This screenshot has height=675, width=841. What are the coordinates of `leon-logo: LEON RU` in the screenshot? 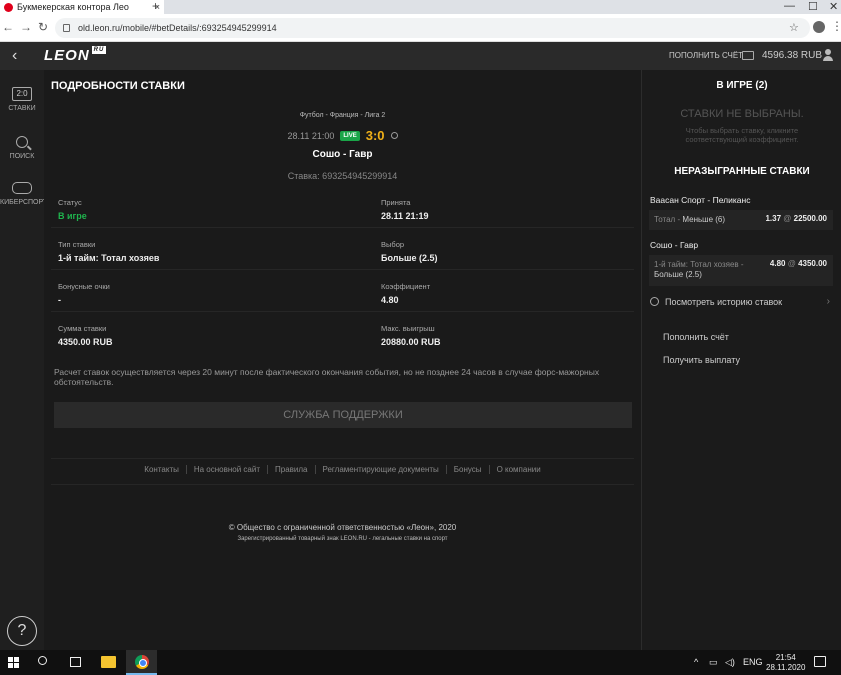 It's located at (75, 55).